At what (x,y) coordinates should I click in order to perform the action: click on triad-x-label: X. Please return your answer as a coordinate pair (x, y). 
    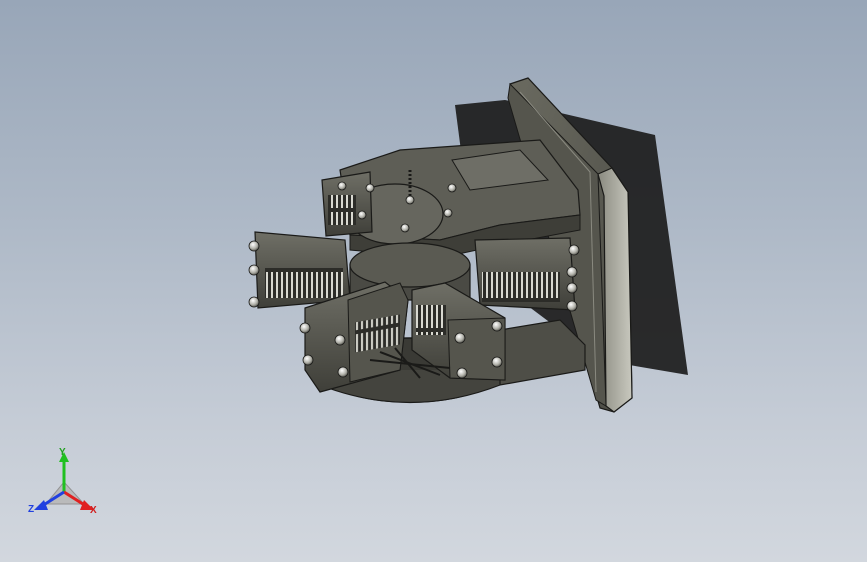
    Looking at the image, I should click on (93, 510).